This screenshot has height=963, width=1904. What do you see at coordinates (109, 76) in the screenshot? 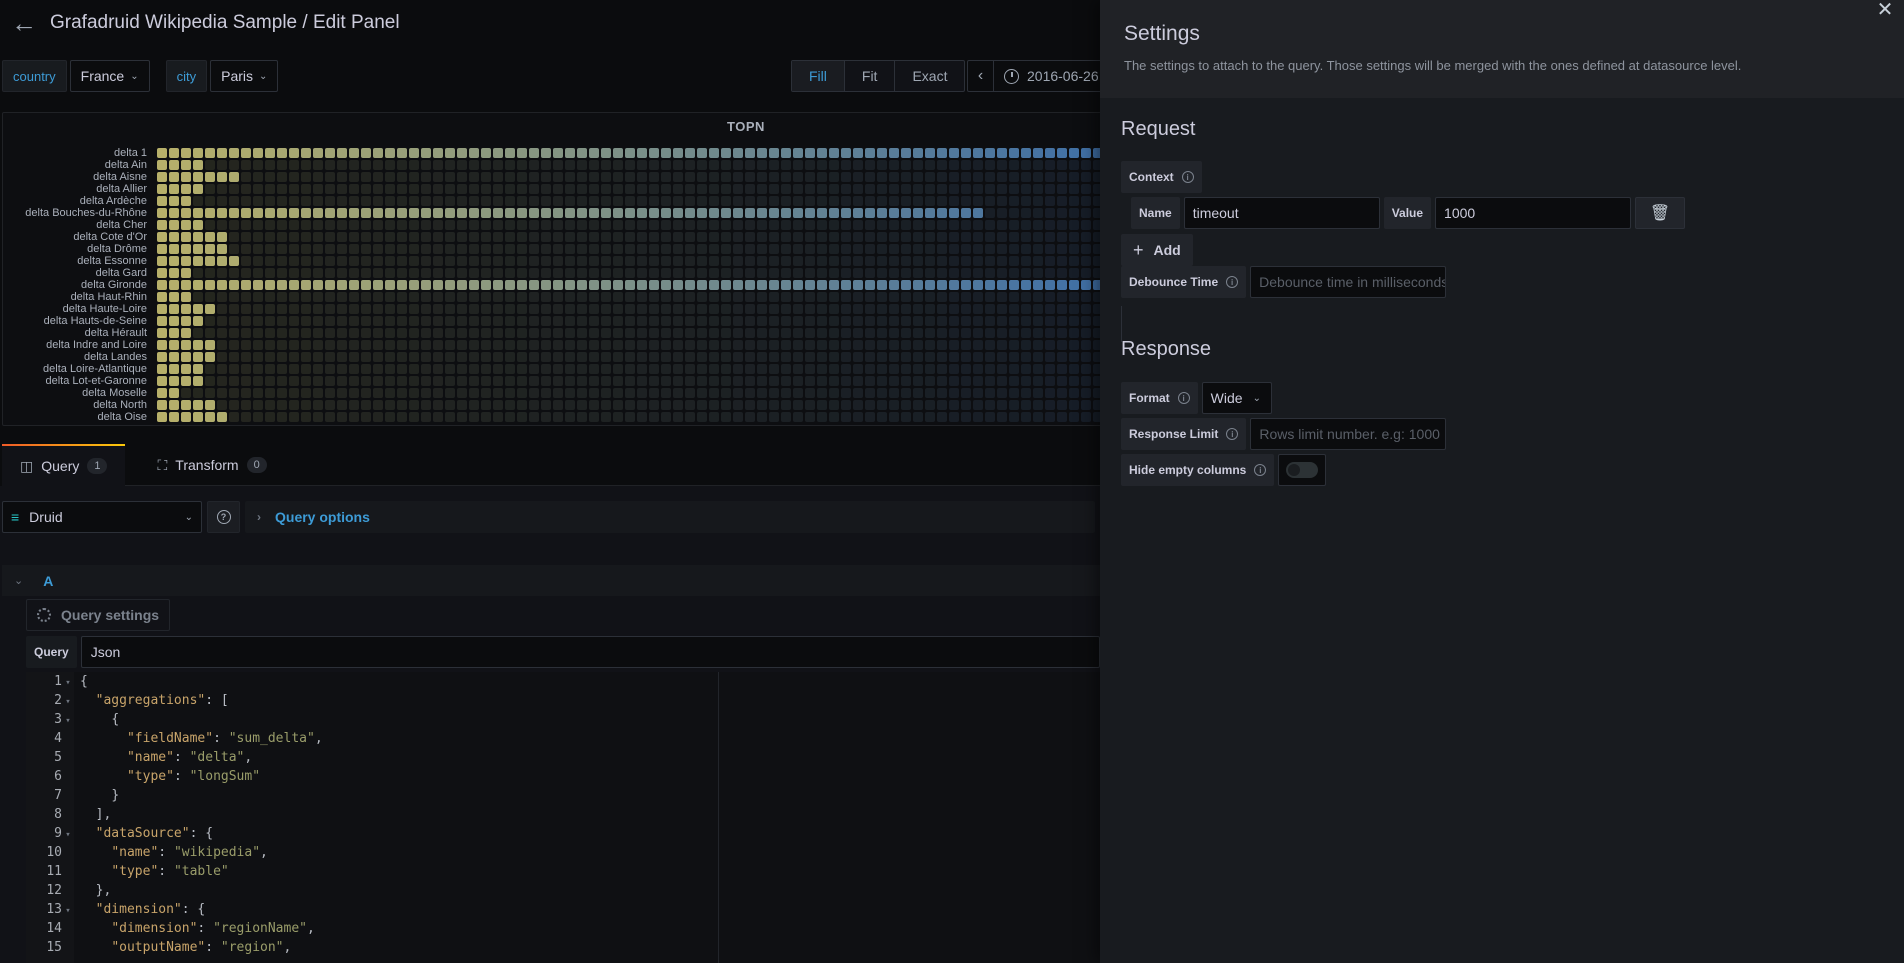
I see `variable-select-country: France ⌄` at bounding box center [109, 76].